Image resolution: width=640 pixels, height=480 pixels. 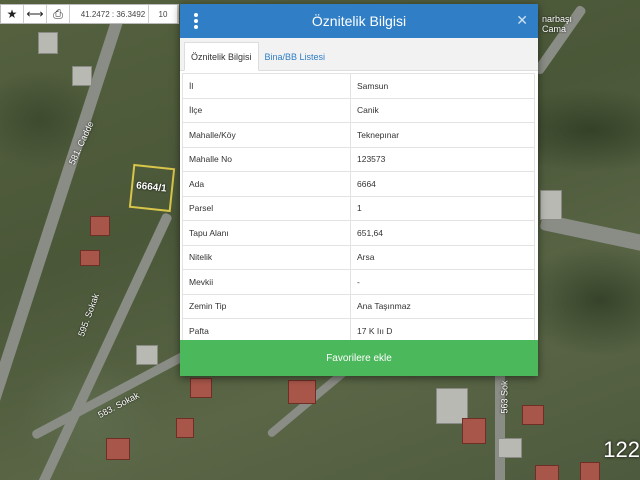 I want to click on street-label: 563 Sok, so click(x=504, y=397).